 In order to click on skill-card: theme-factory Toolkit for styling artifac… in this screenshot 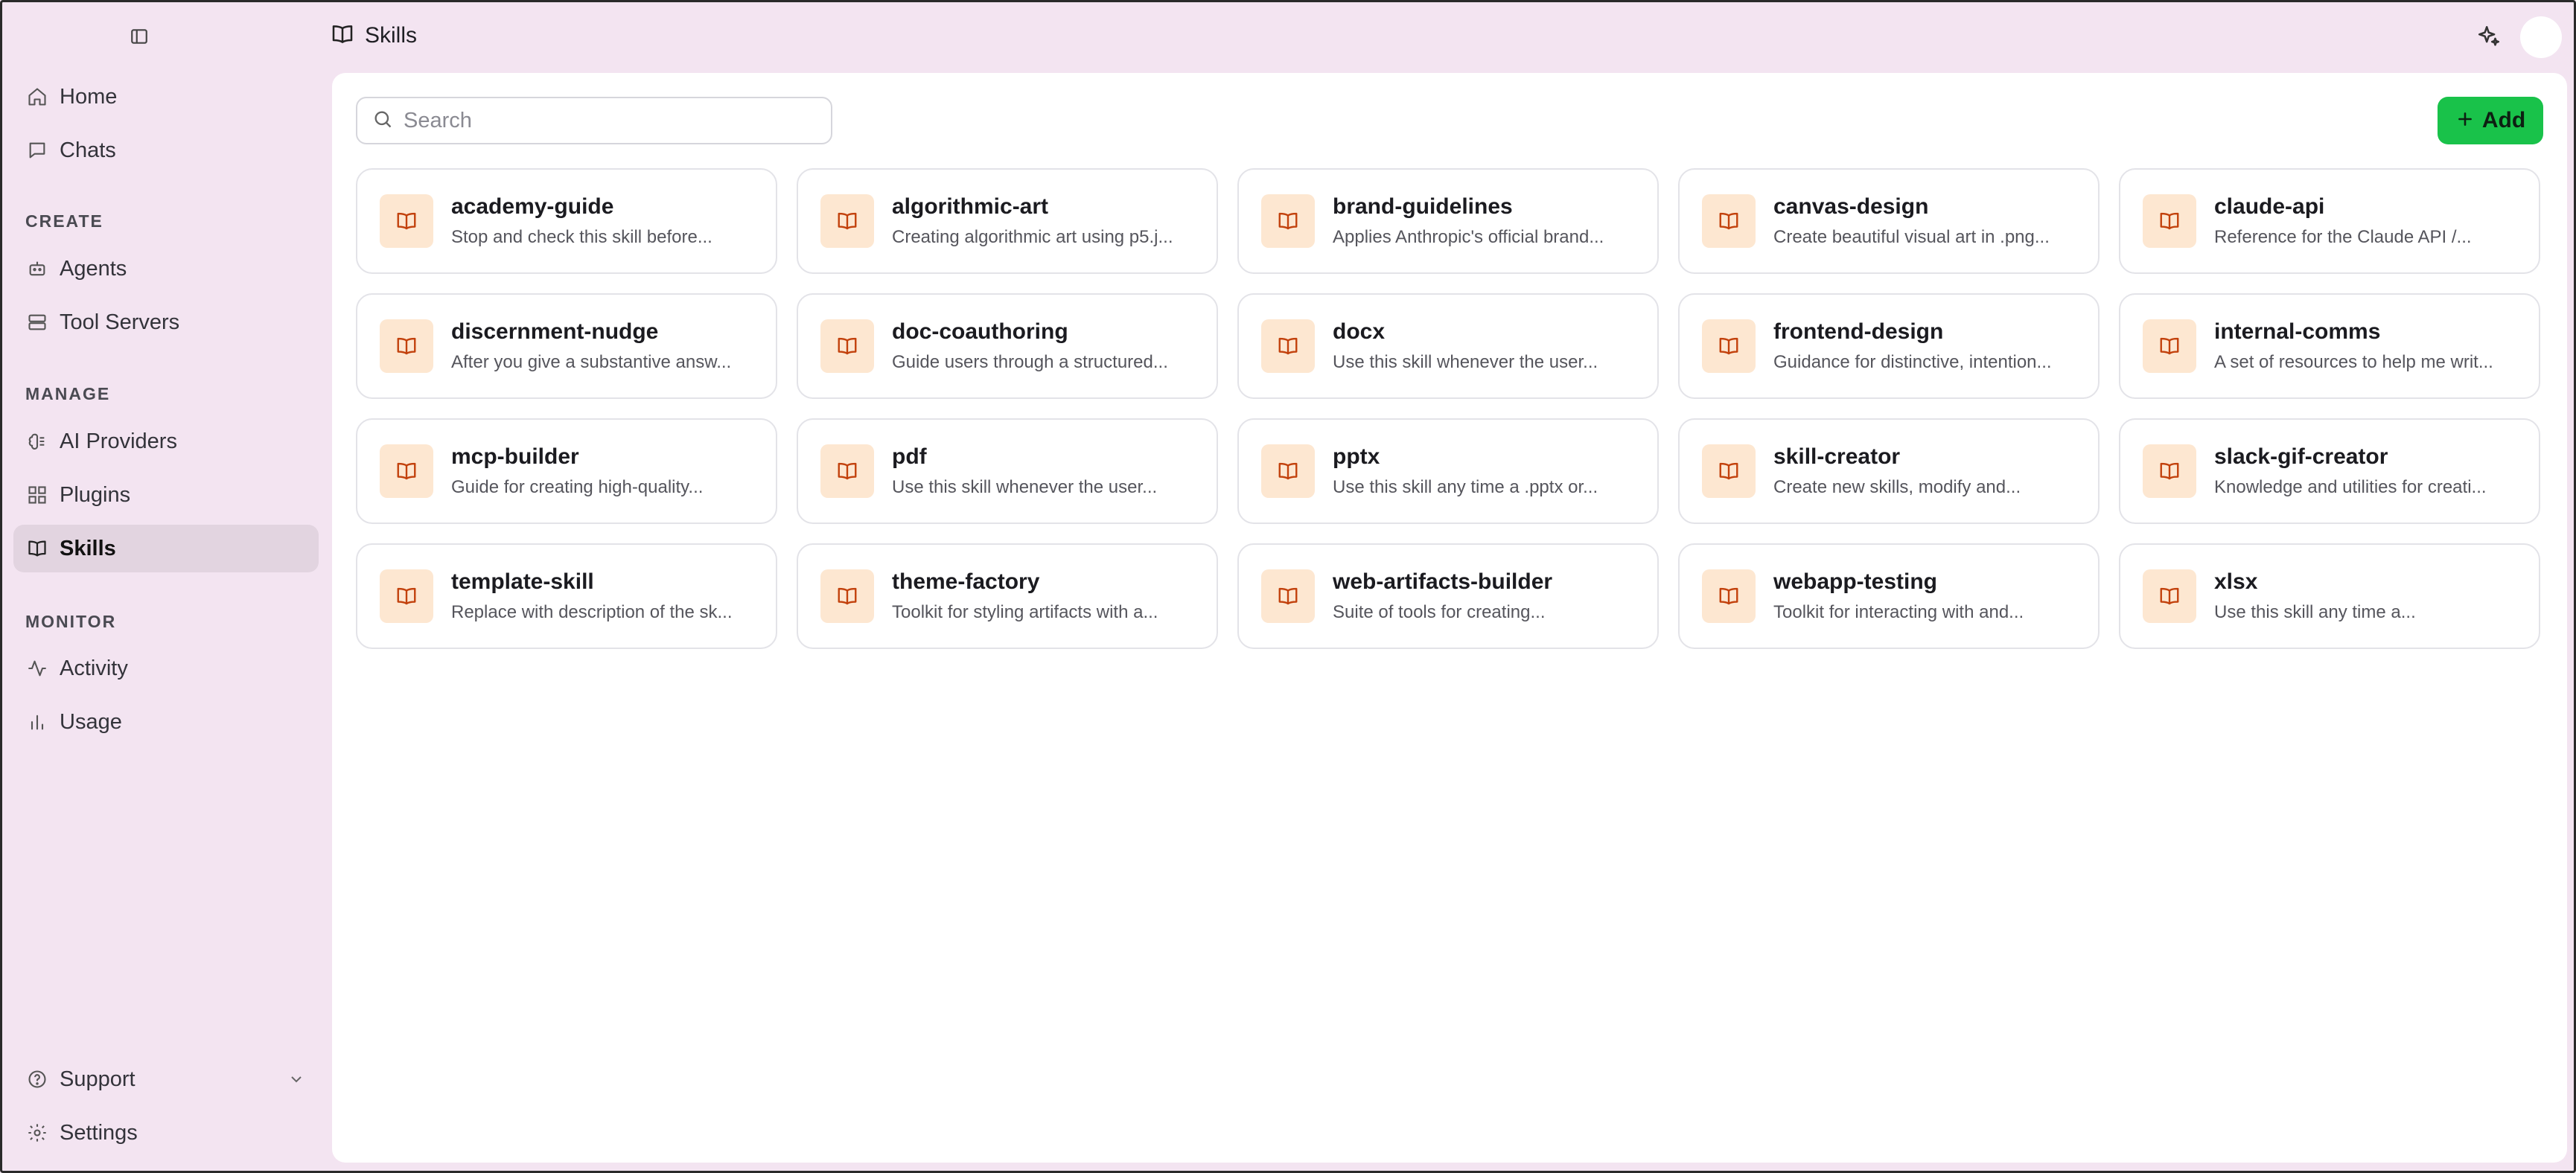, I will do `click(1007, 596)`.